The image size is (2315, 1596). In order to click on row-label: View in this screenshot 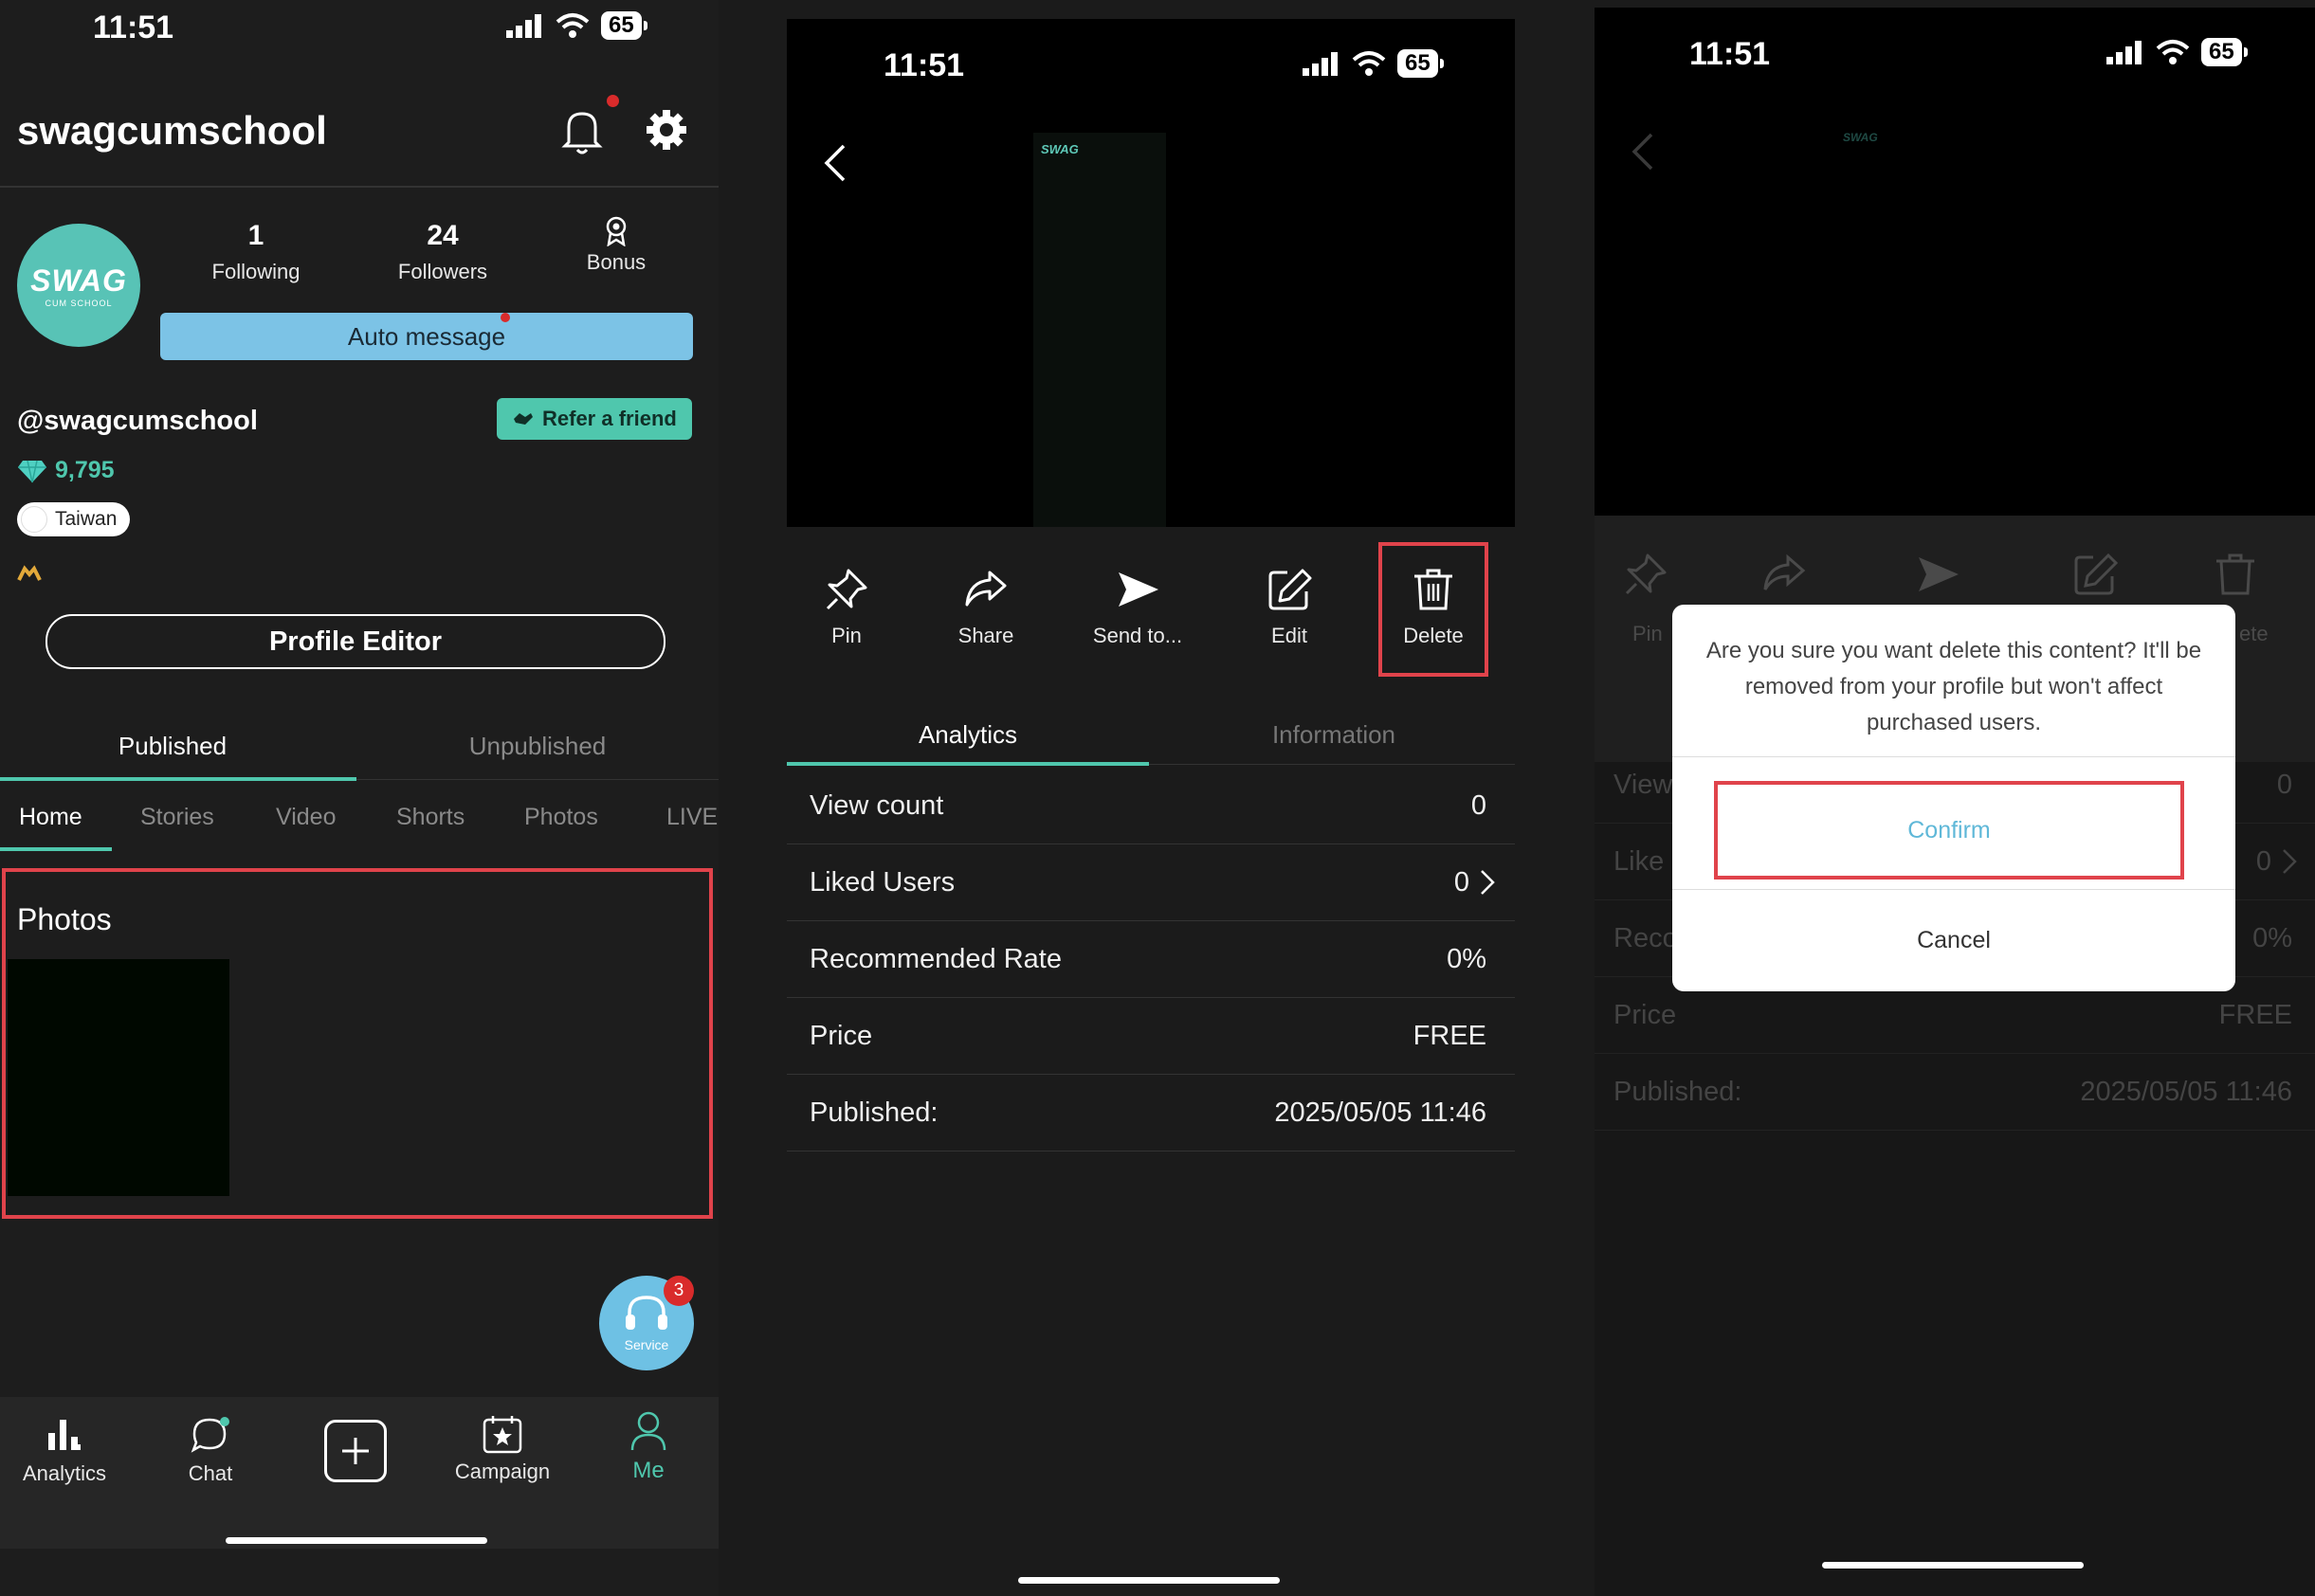, I will do `click(1643, 785)`.